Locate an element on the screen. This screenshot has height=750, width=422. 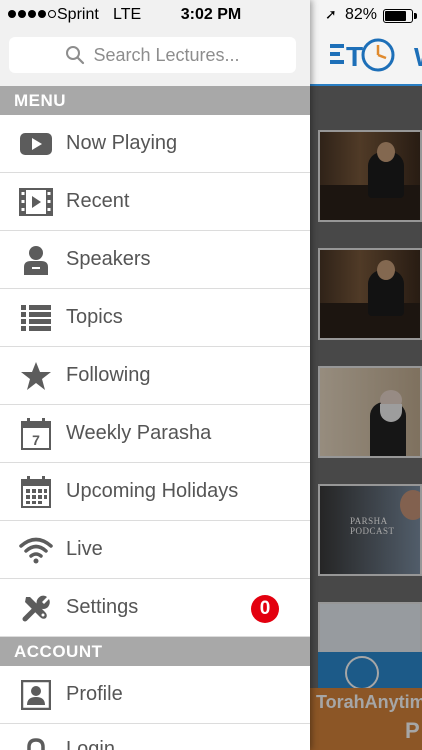
battery-icon is located at coordinates (400, 16).